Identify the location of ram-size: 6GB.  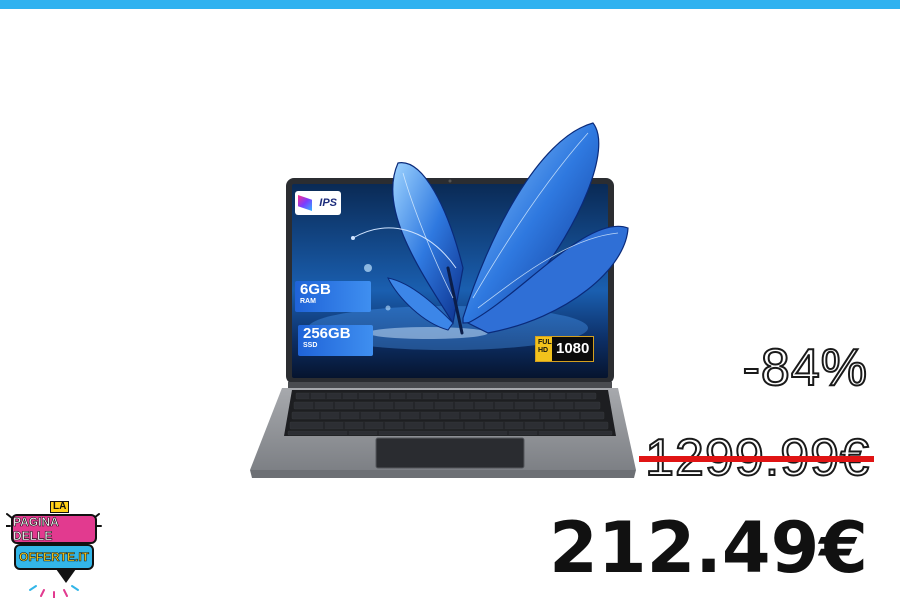
(315, 289).